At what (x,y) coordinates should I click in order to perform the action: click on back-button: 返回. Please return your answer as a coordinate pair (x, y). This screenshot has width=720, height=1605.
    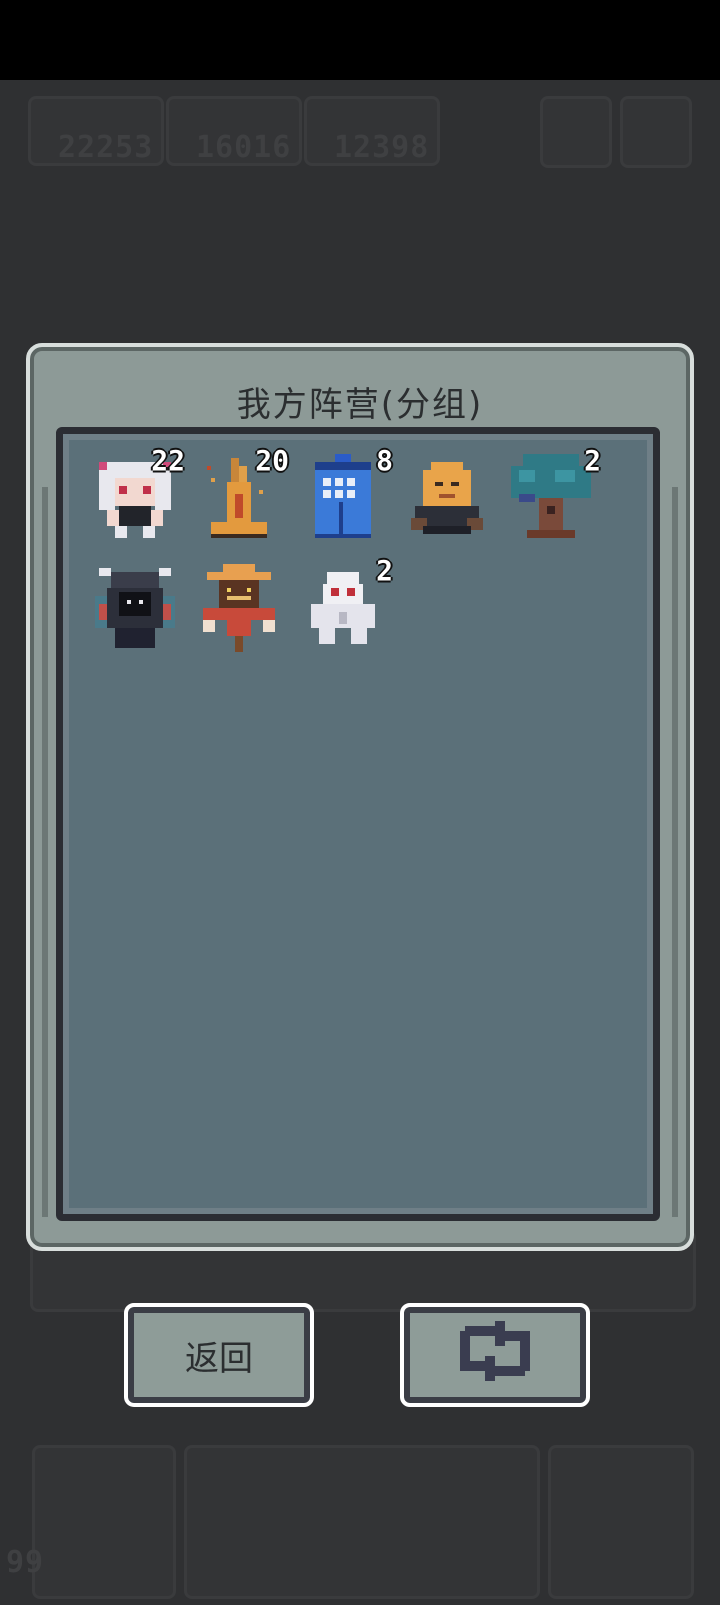
    Looking at the image, I should click on (219, 1355).